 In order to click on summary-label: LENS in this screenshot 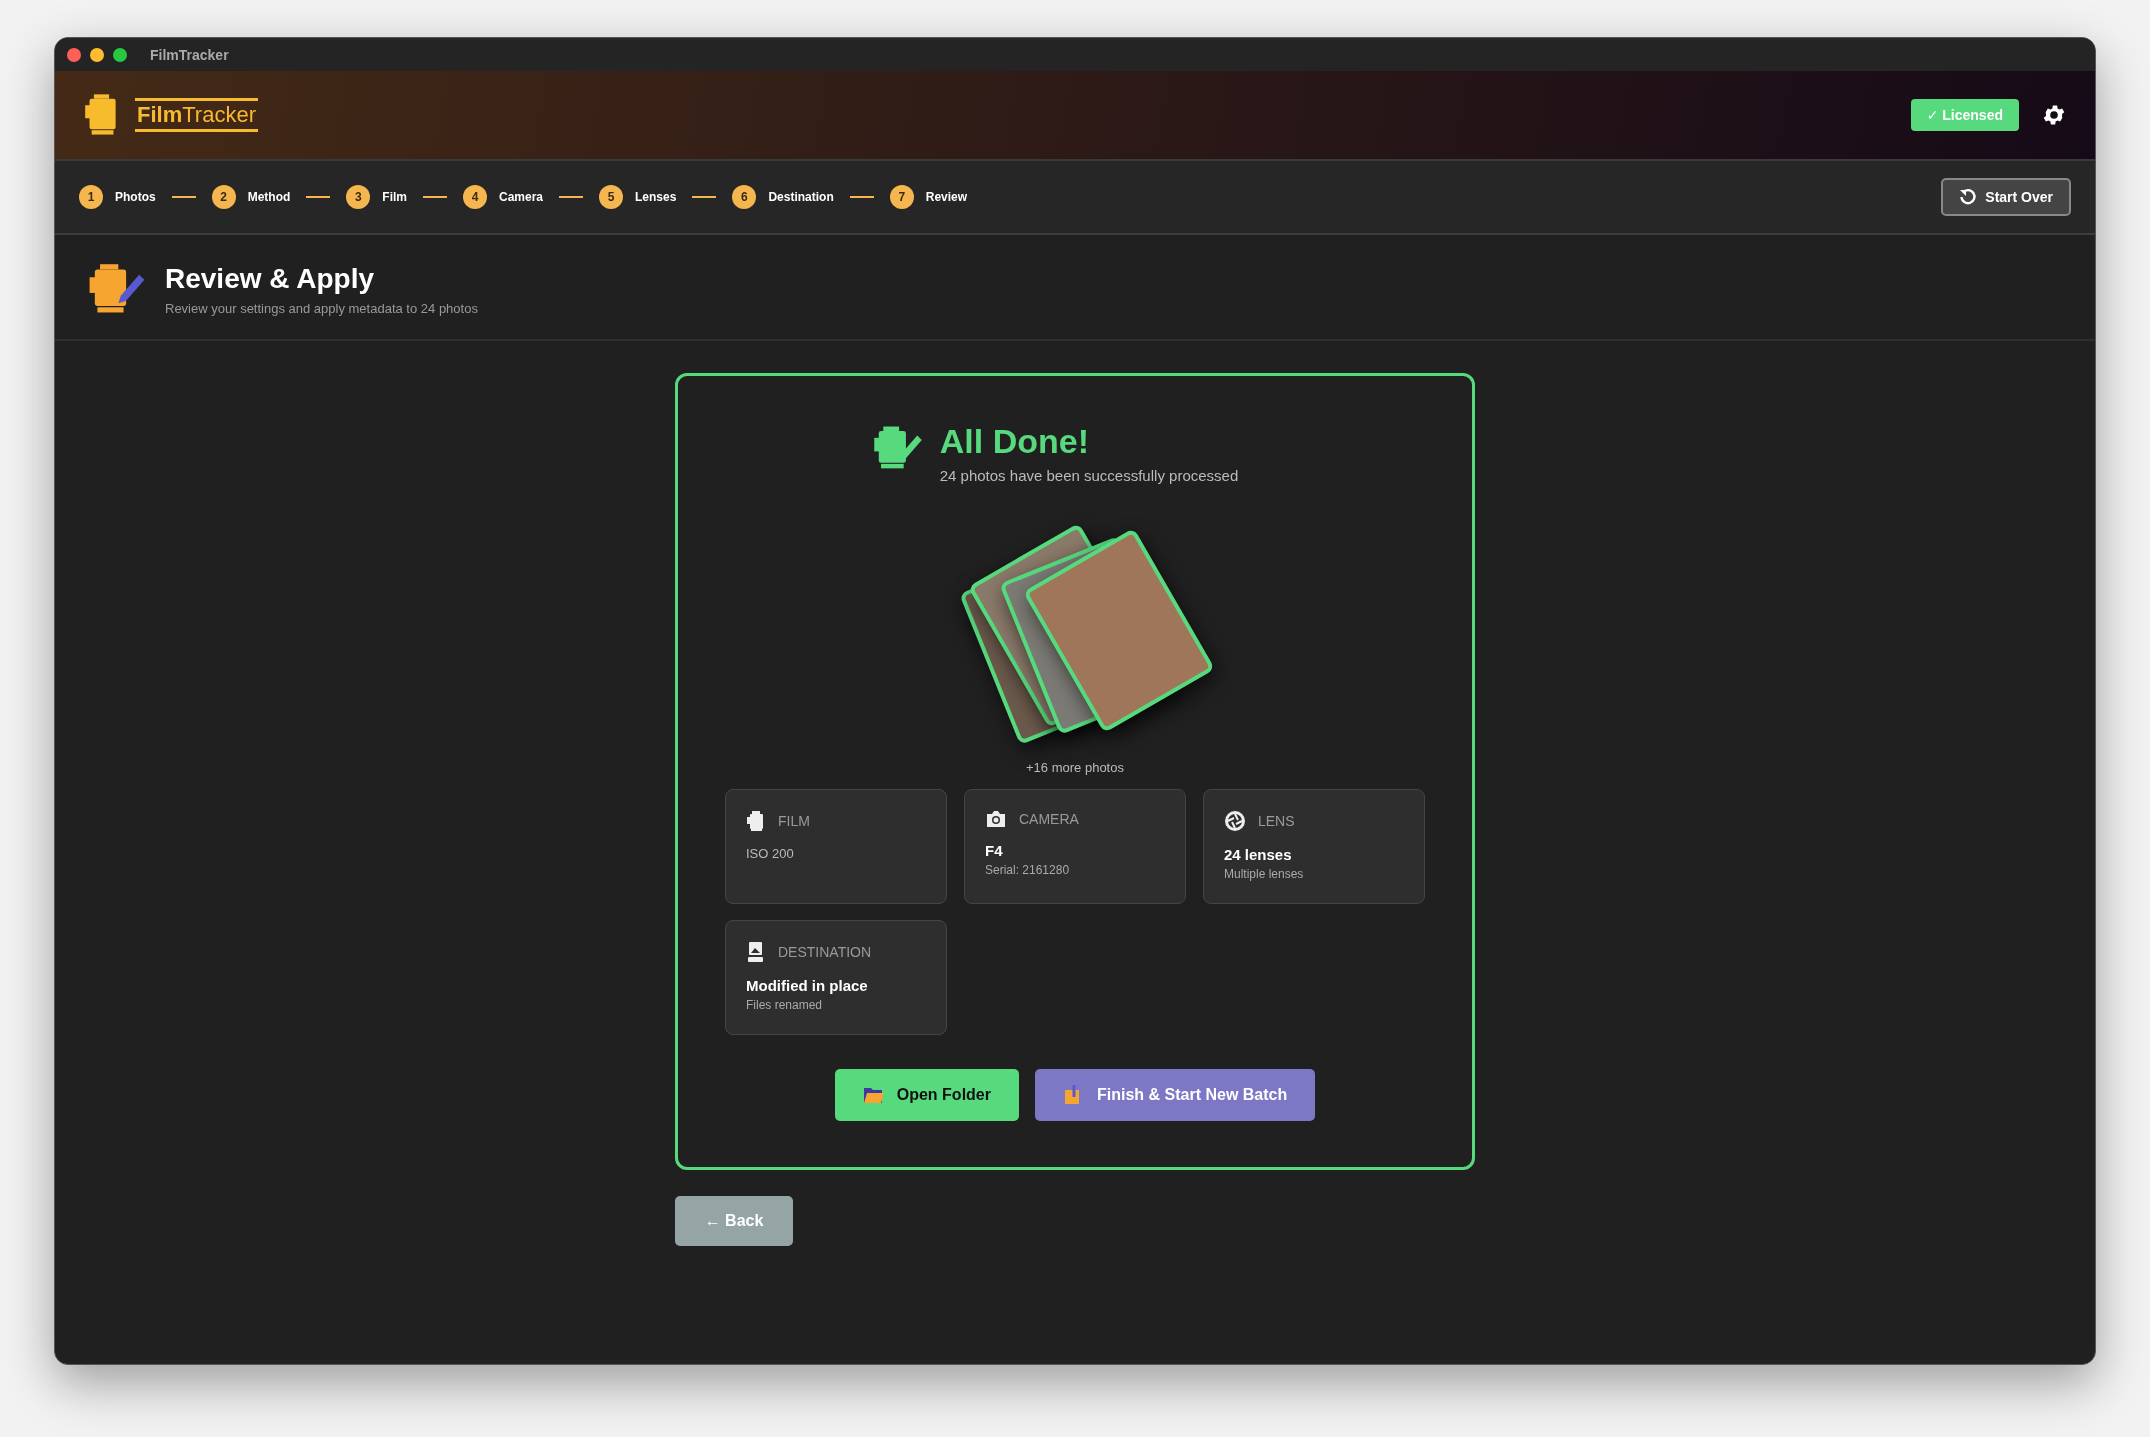, I will do `click(1276, 821)`.